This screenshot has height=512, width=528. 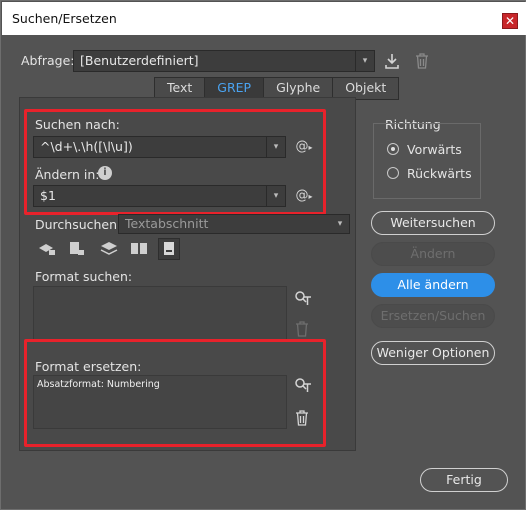 What do you see at coordinates (84, 276) in the screenshot?
I see `format-search-label: Format suchen:` at bounding box center [84, 276].